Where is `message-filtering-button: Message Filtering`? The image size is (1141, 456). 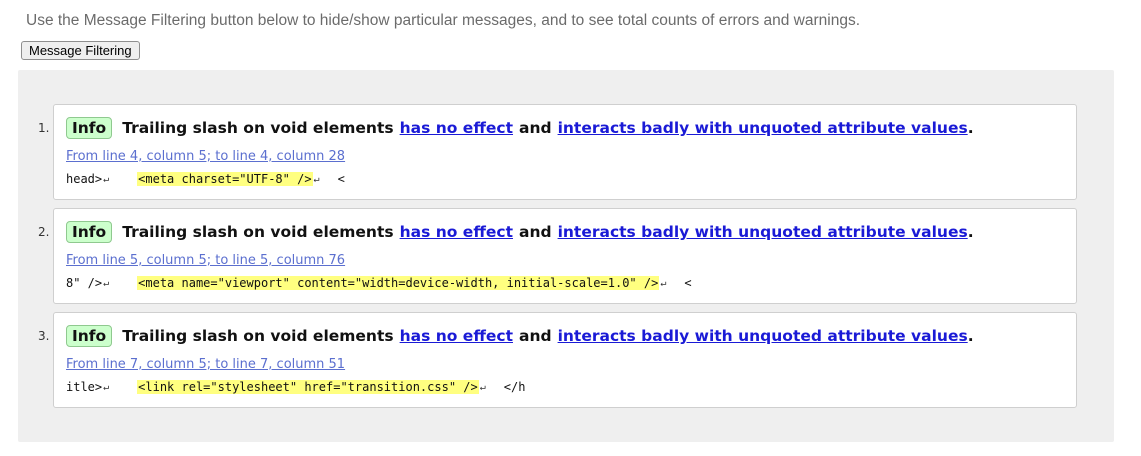 message-filtering-button: Message Filtering is located at coordinates (80, 50).